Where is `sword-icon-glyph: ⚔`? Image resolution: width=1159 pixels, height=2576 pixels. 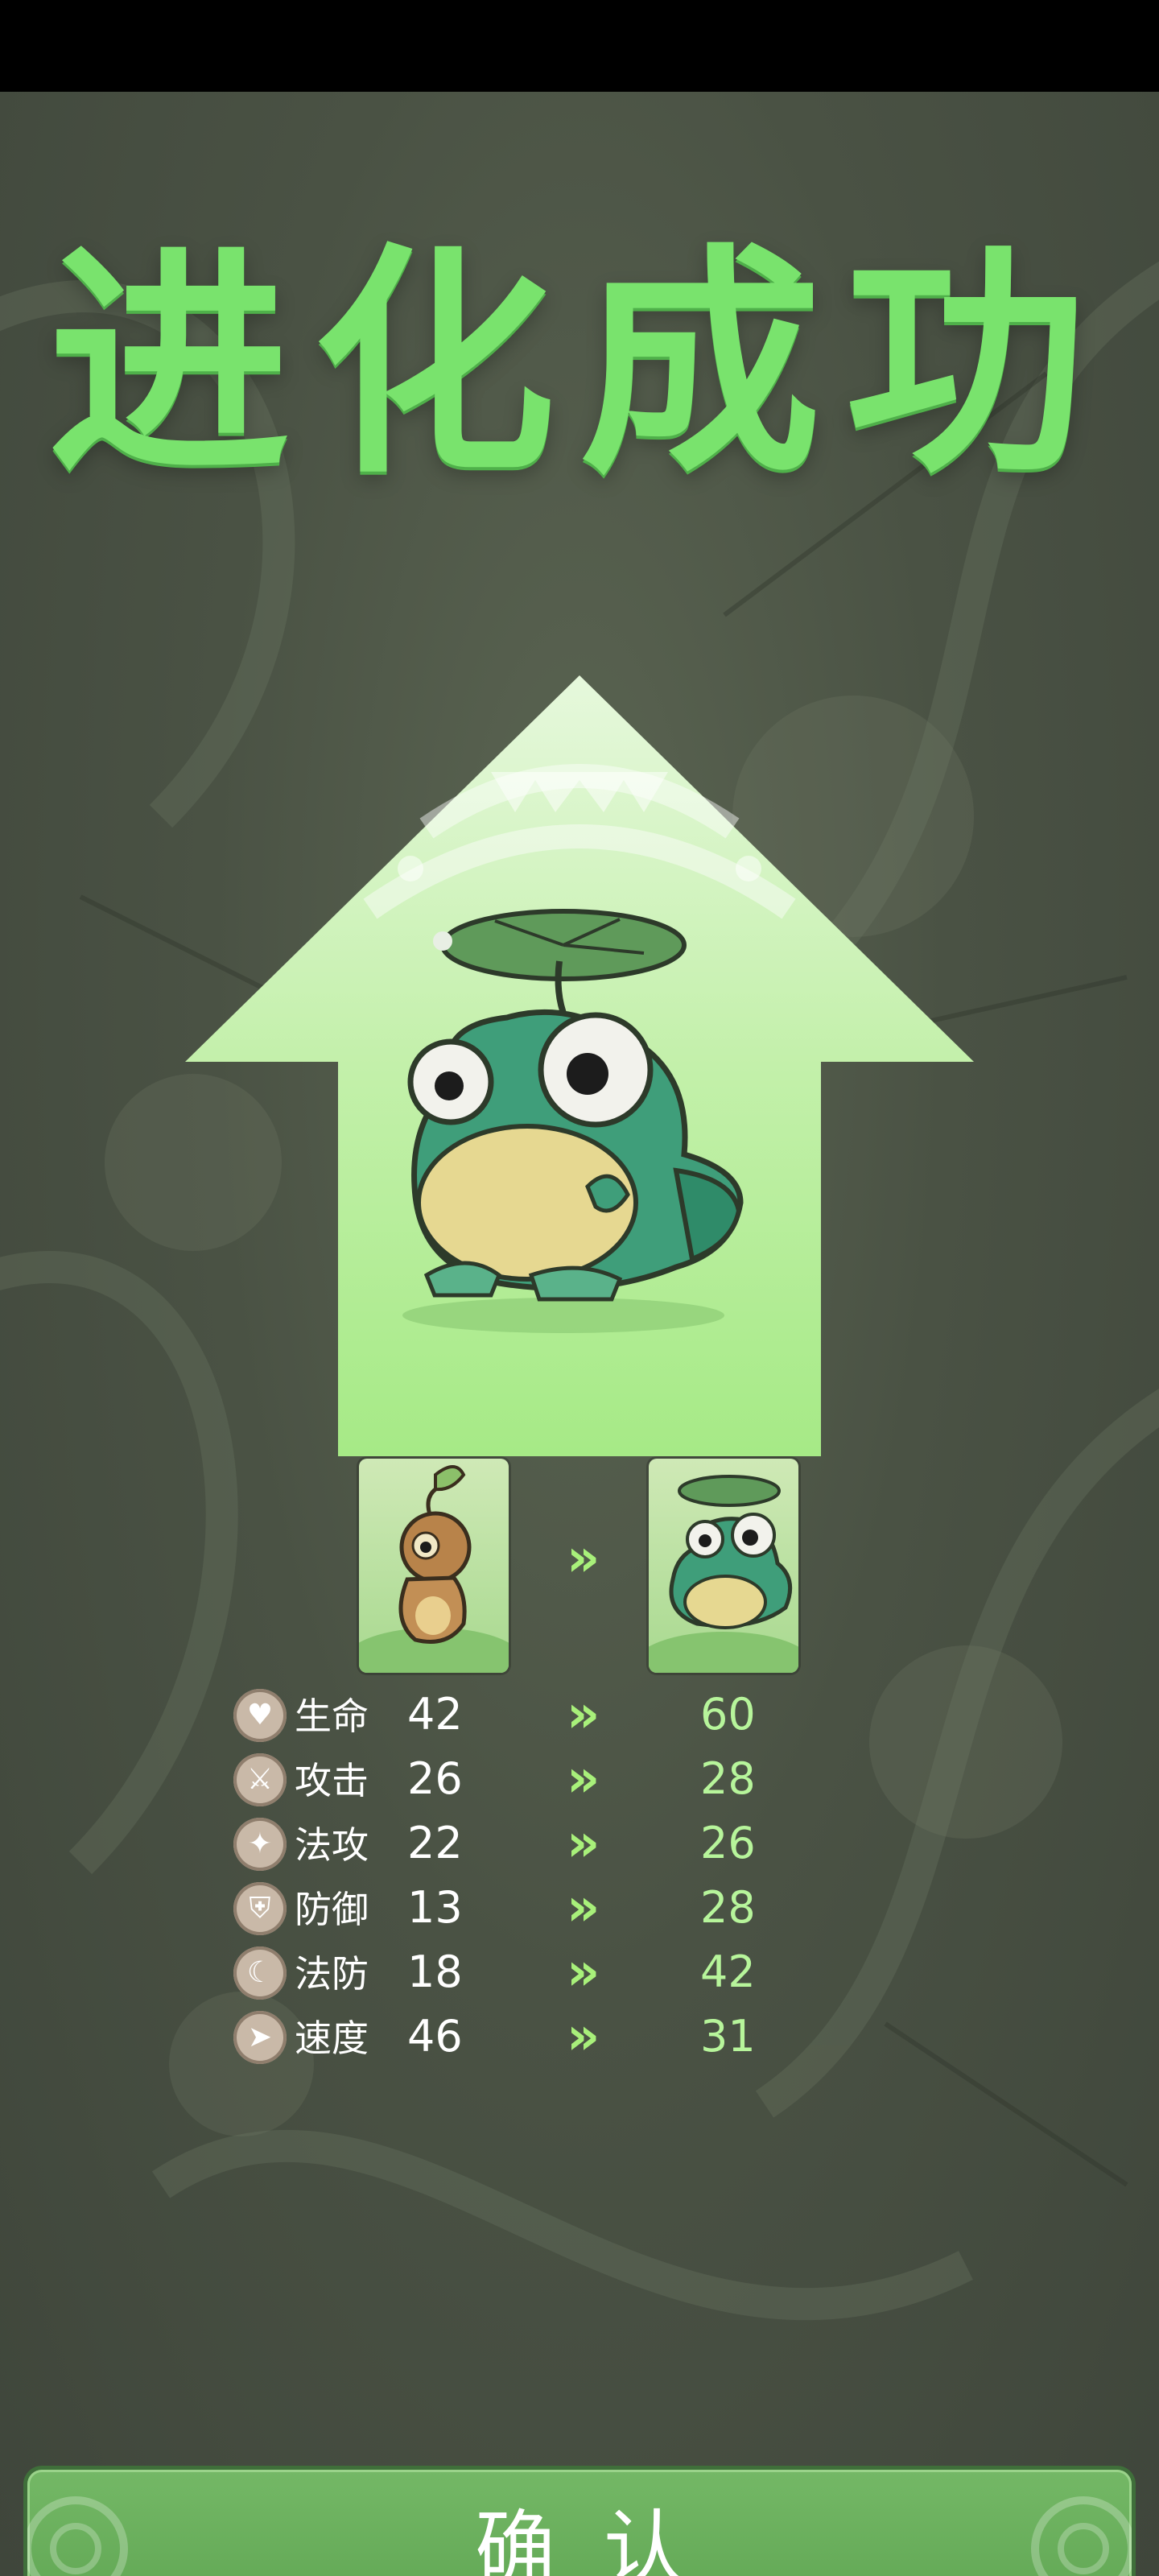
sword-icon-glyph: ⚔ is located at coordinates (260, 1779).